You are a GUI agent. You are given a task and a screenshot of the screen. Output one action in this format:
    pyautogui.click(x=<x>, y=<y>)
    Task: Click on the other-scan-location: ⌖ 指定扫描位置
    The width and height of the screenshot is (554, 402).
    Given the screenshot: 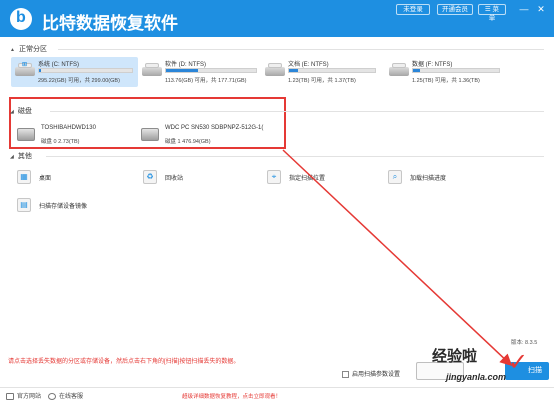 What is the action you would take?
    pyautogui.click(x=312, y=178)
    